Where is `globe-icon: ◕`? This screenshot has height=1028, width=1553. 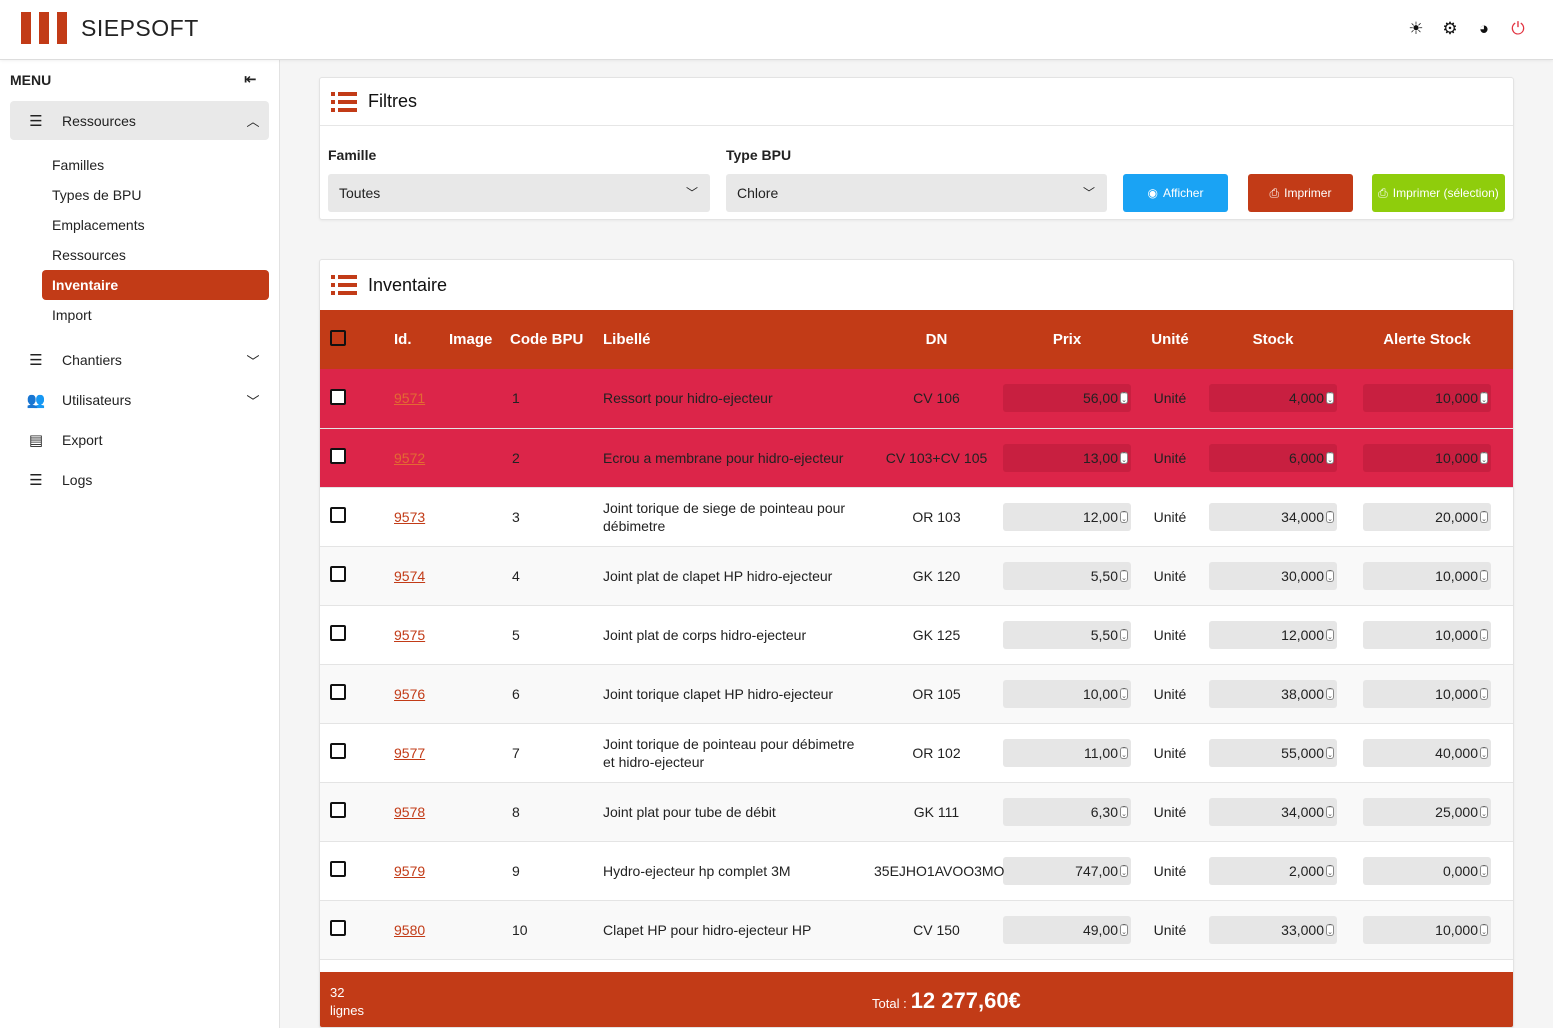 globe-icon: ◕ is located at coordinates (1484, 29).